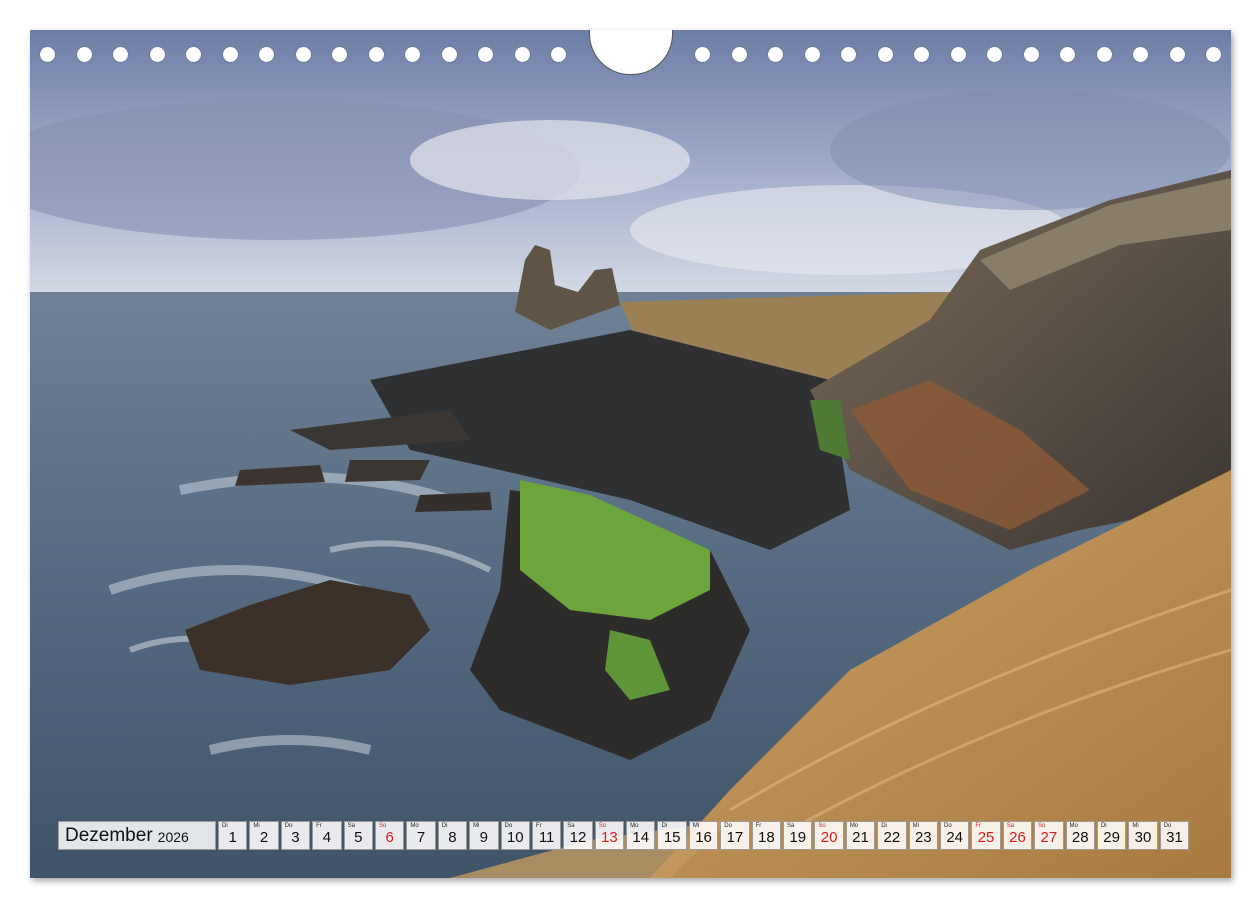 The image size is (1260, 908). I want to click on day-number: 25, so click(986, 837).